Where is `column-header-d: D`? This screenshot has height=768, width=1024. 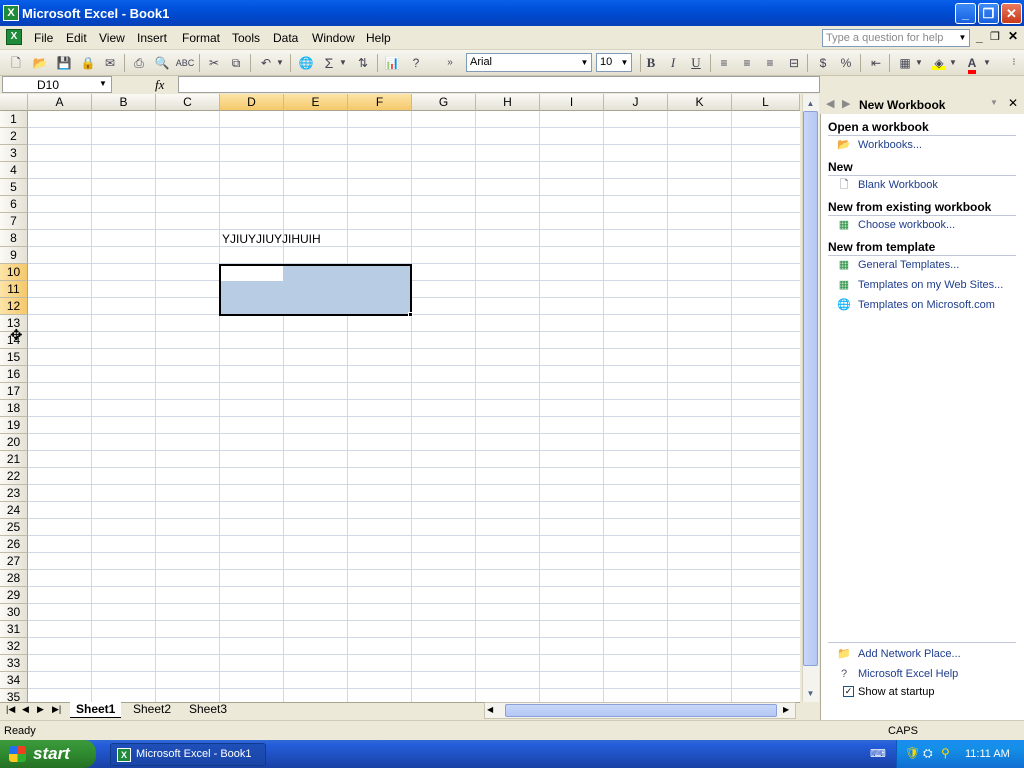
column-header-d: D is located at coordinates (252, 102).